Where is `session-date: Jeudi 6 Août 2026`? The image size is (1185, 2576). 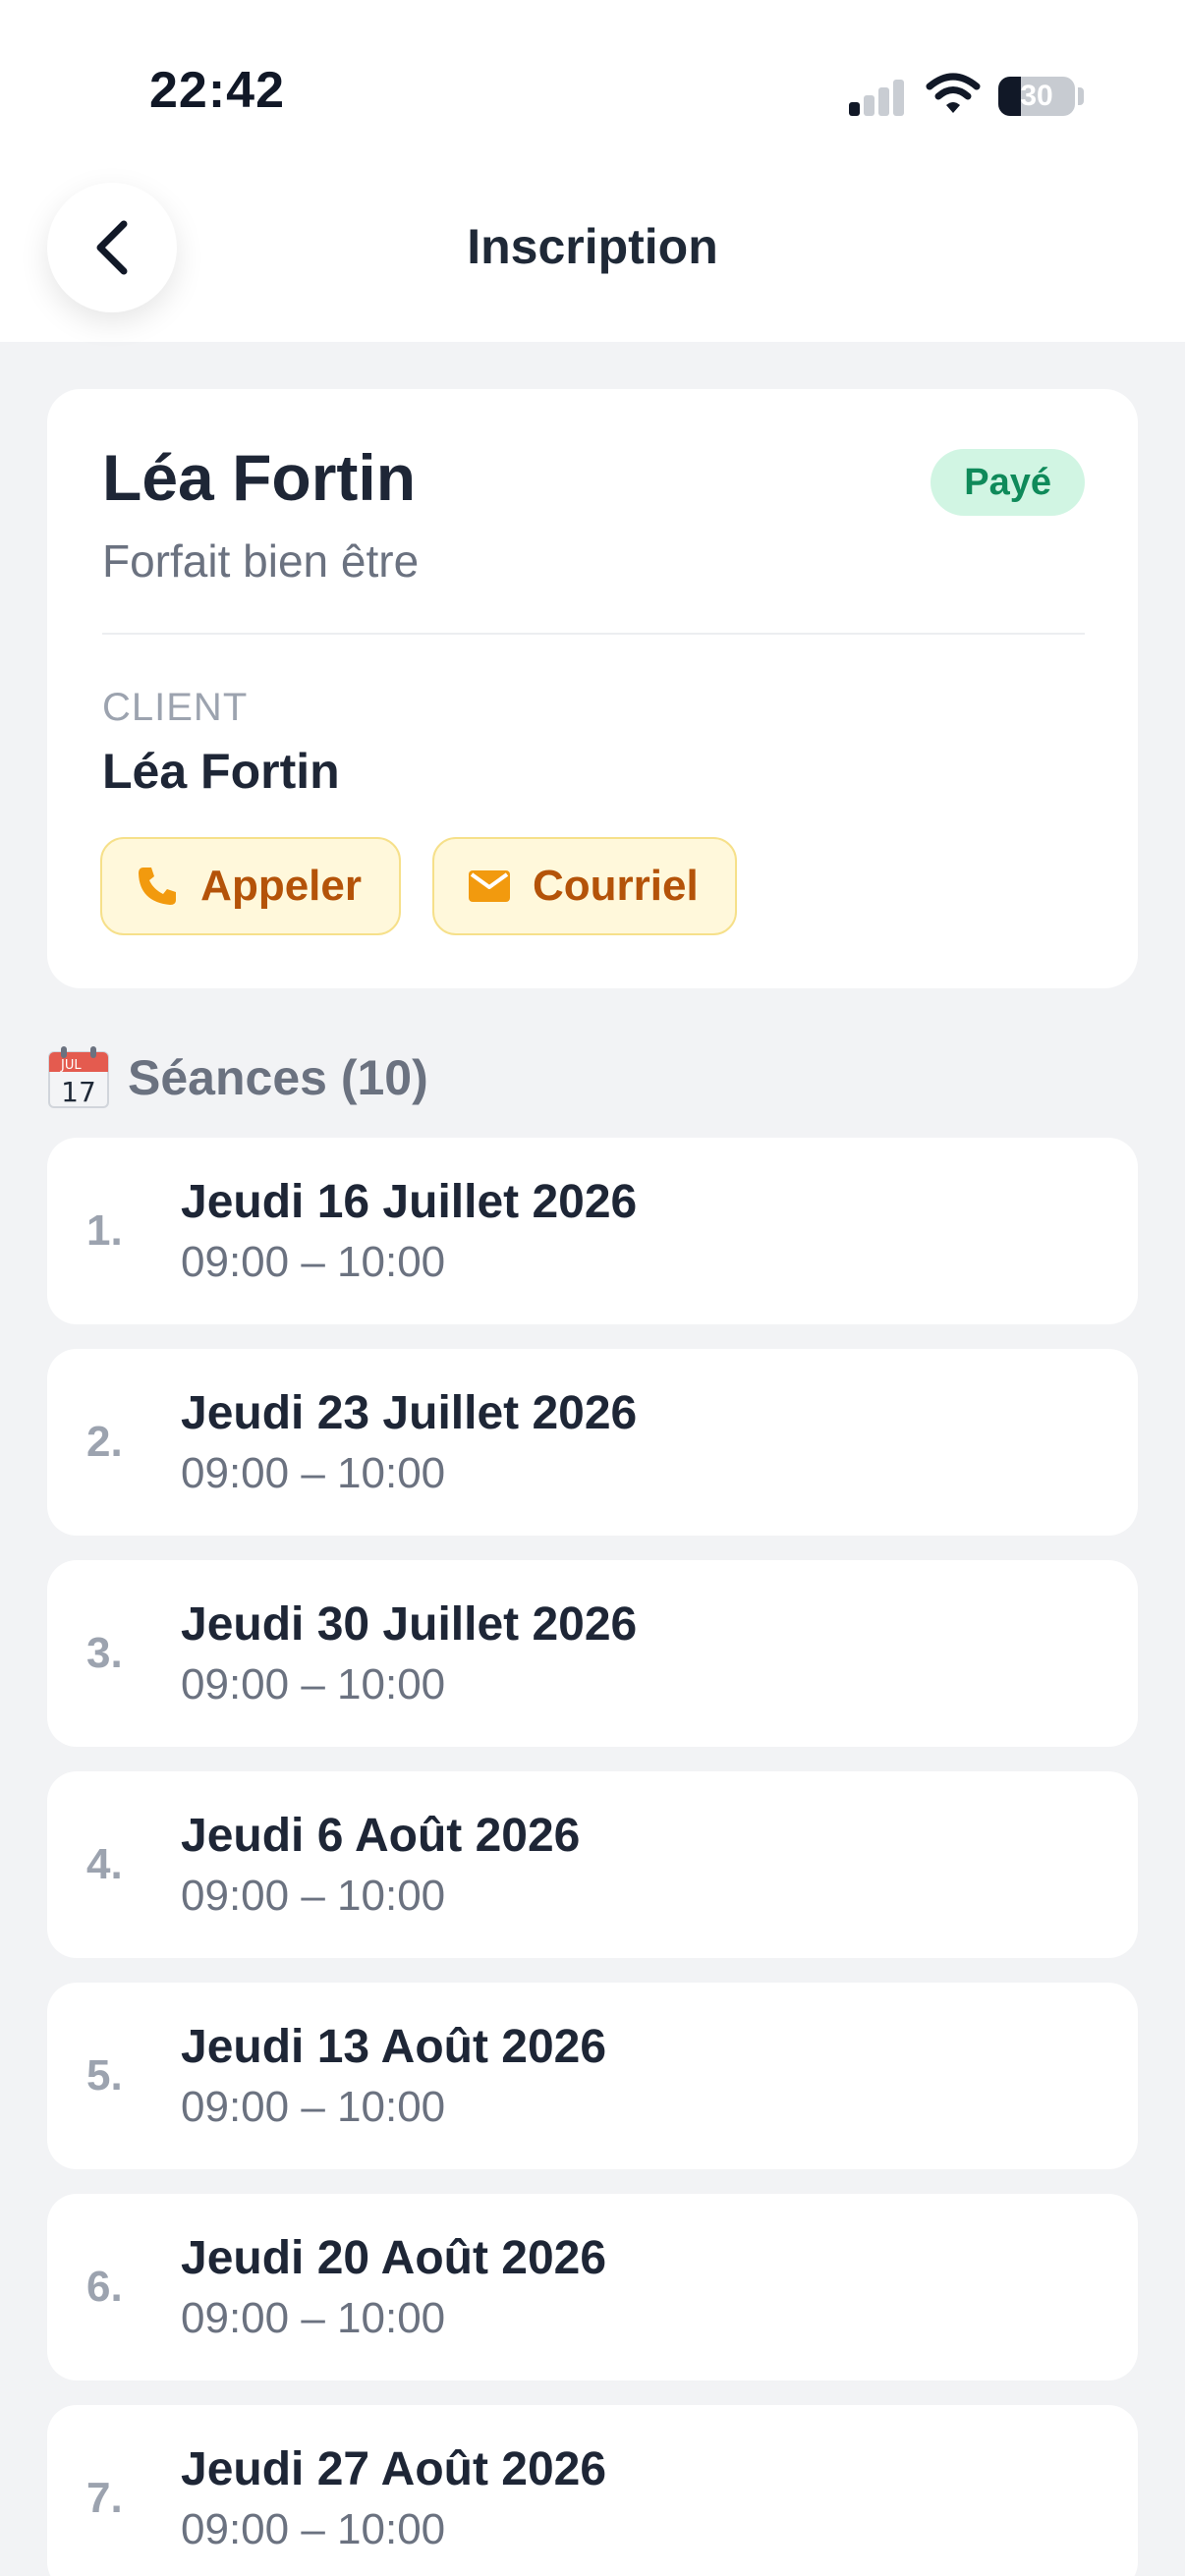
session-date: Jeudi 6 Août 2026 is located at coordinates (381, 1836).